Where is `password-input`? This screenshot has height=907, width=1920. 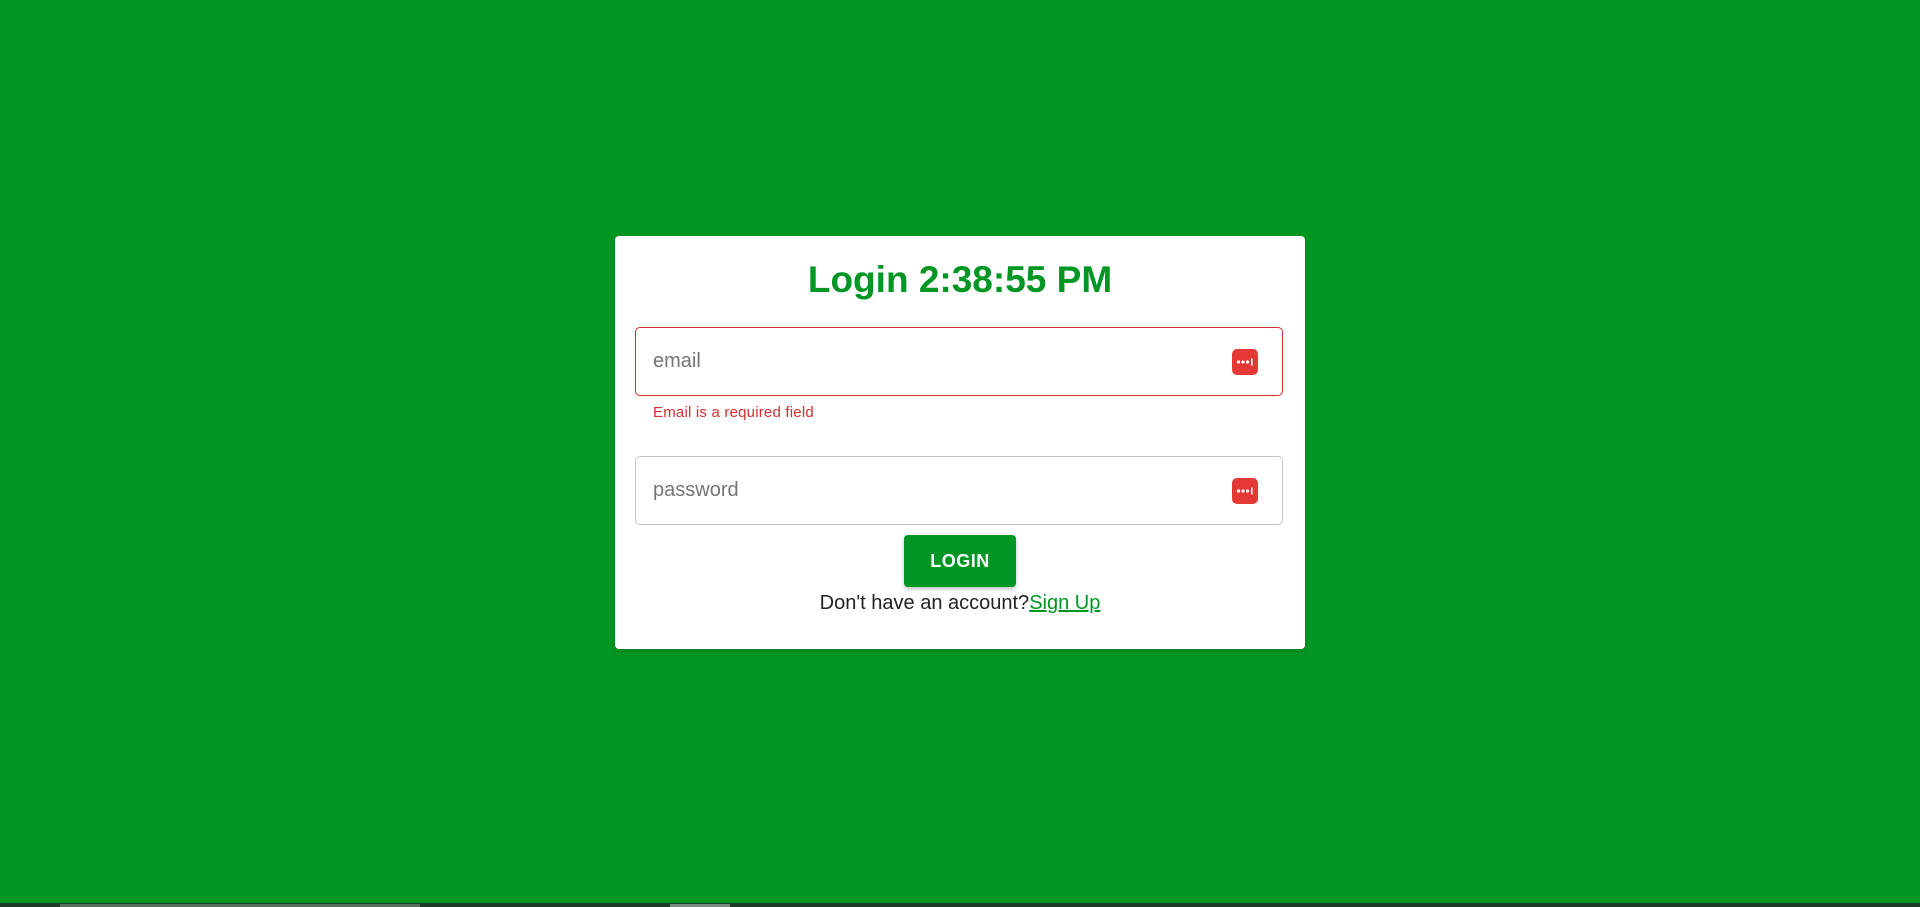 password-input is located at coordinates (933, 490).